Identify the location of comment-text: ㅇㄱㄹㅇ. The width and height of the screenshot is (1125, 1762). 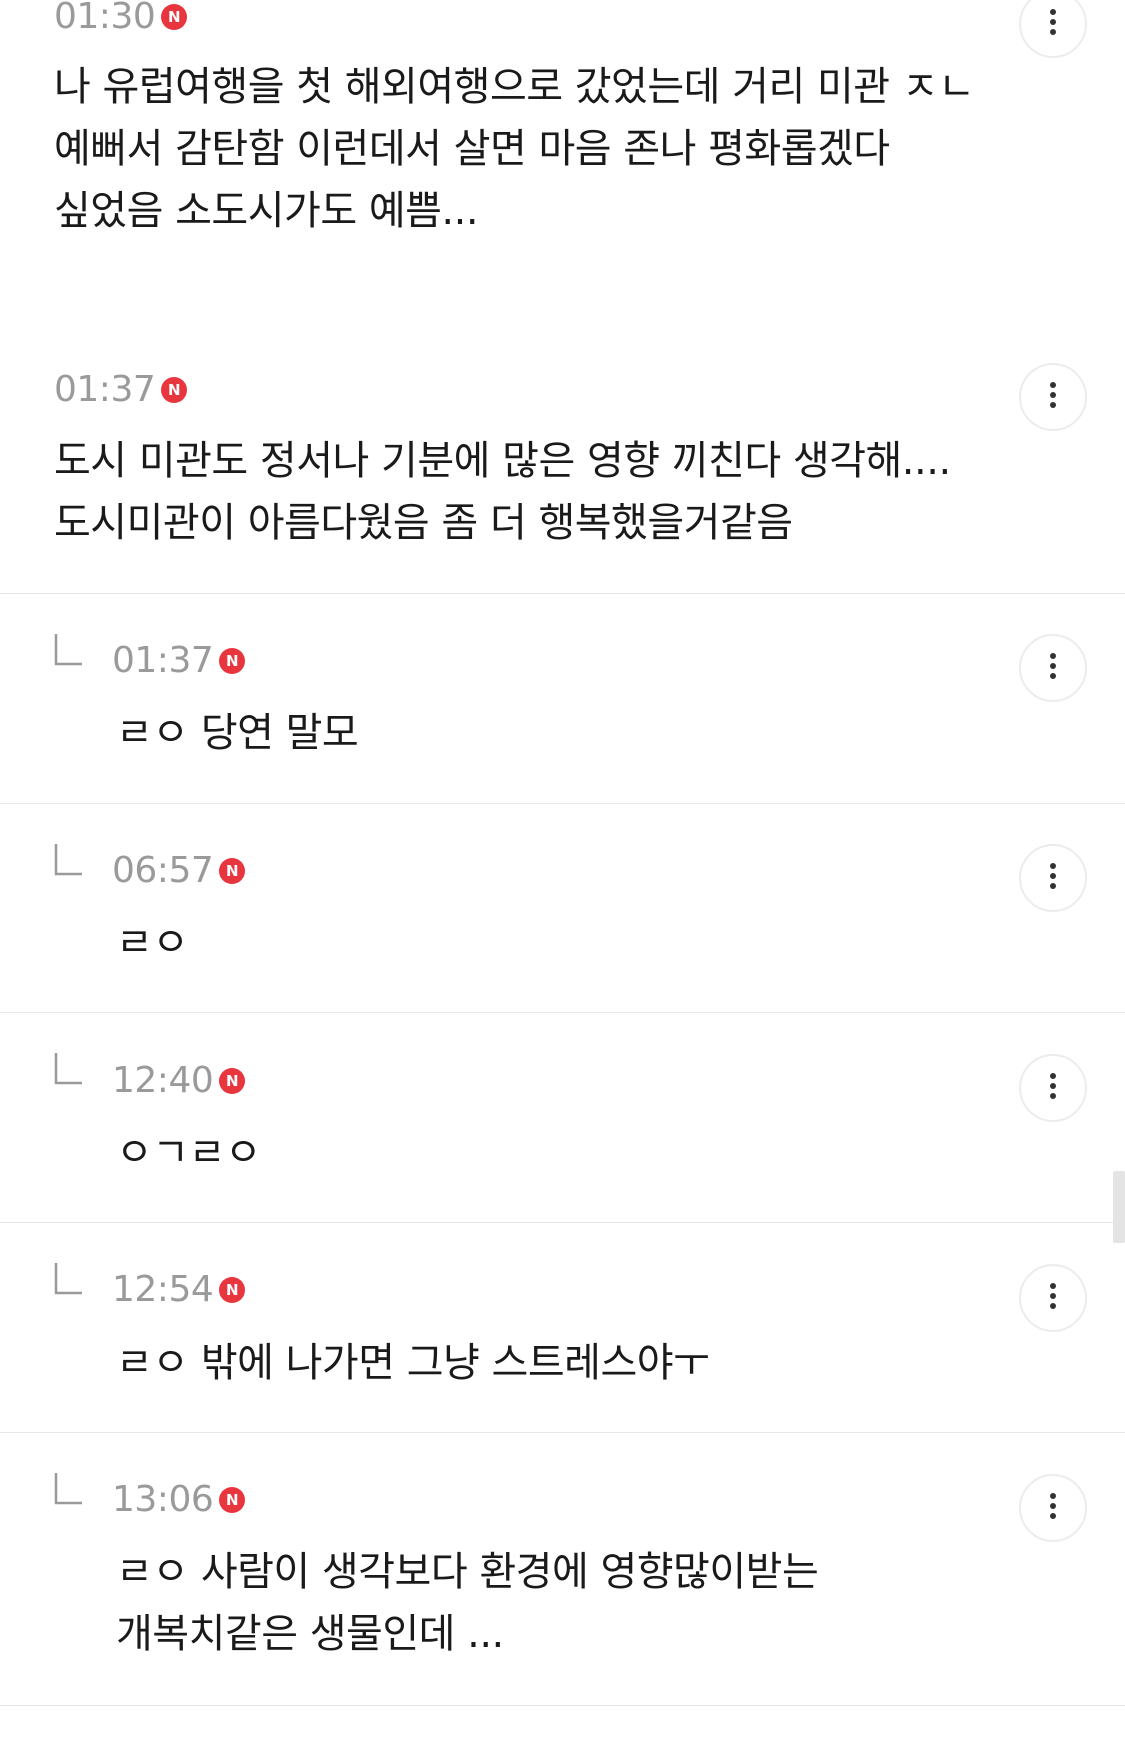
(189, 1153).